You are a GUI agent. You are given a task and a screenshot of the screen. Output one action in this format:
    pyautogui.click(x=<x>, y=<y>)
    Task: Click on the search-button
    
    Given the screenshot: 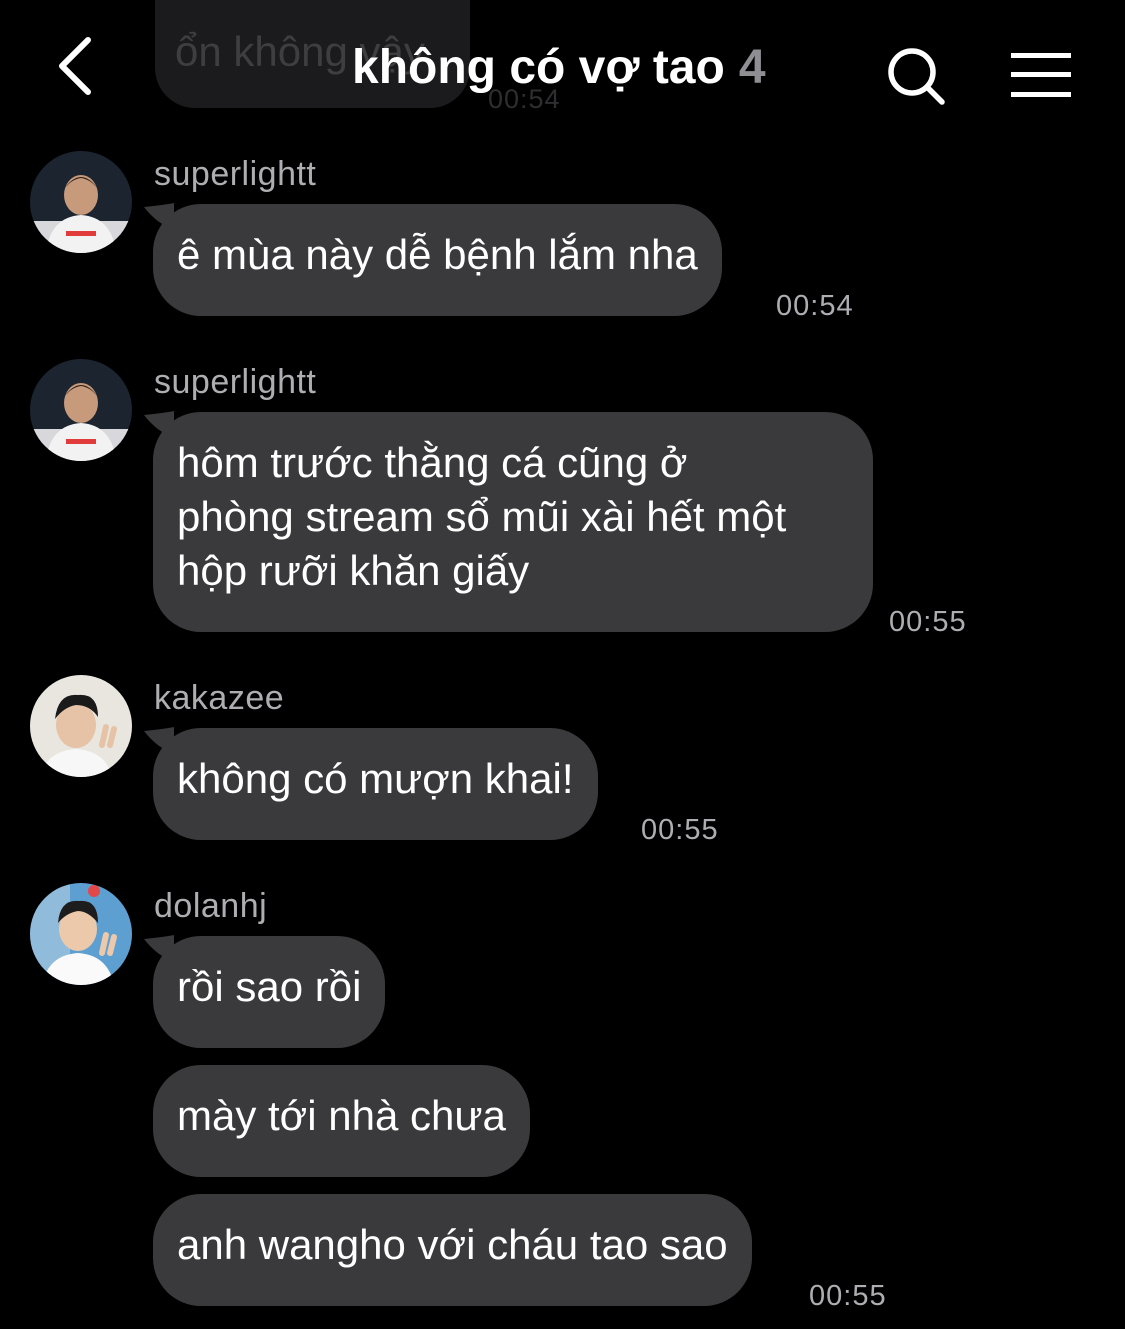 What is the action you would take?
    pyautogui.click(x=917, y=77)
    